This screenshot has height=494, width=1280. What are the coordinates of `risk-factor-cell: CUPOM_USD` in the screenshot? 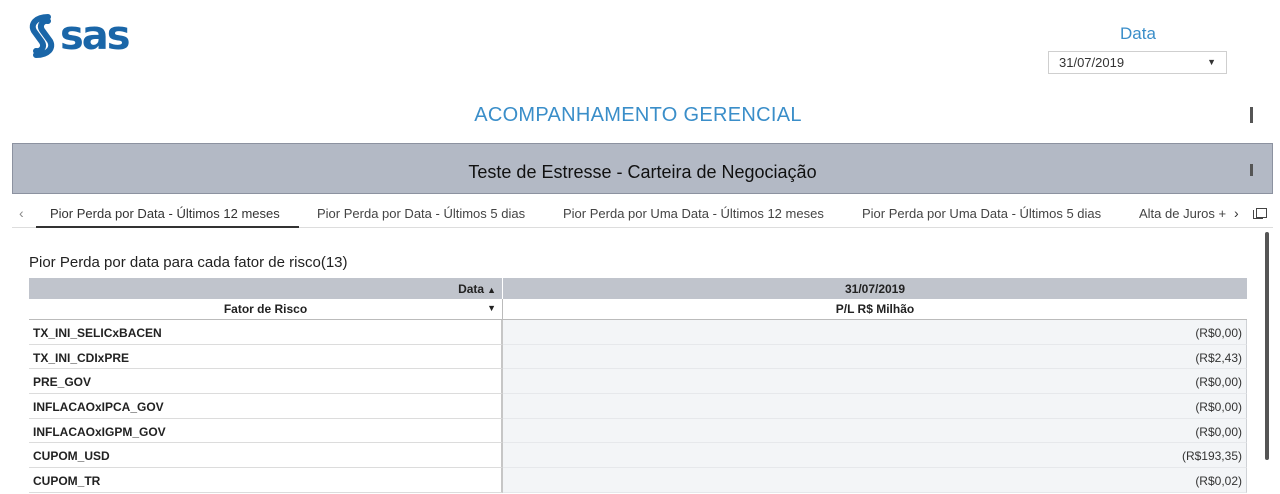 It's located at (266, 456).